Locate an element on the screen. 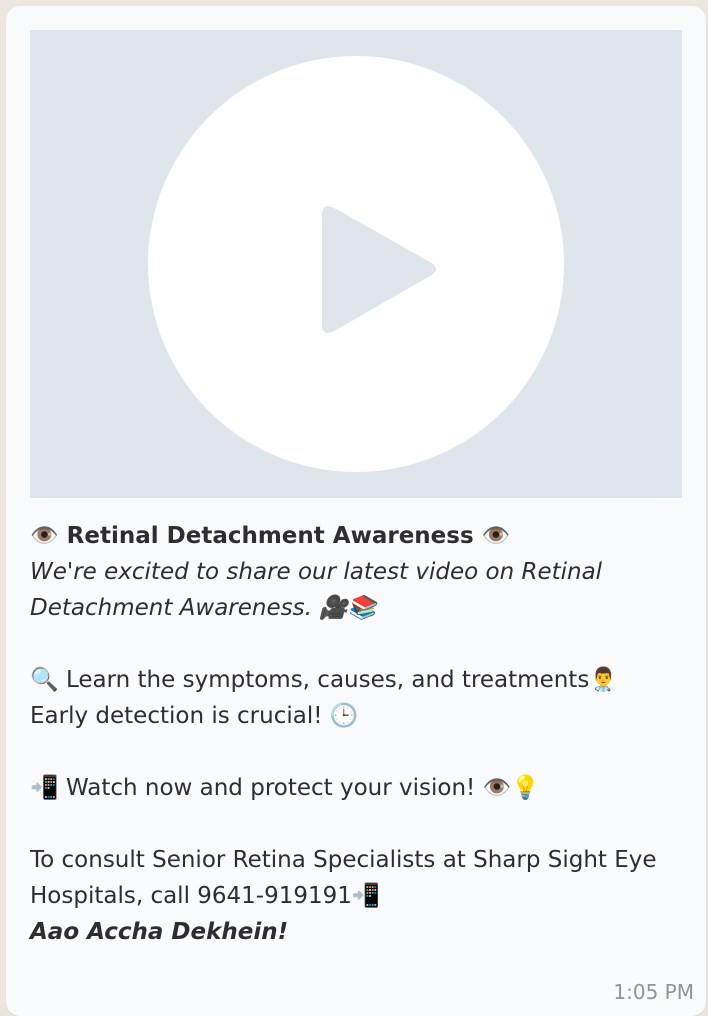 The height and width of the screenshot is (1016, 708). intro-line: Detachment Awareness. 🎥📚 is located at coordinates (203, 608).